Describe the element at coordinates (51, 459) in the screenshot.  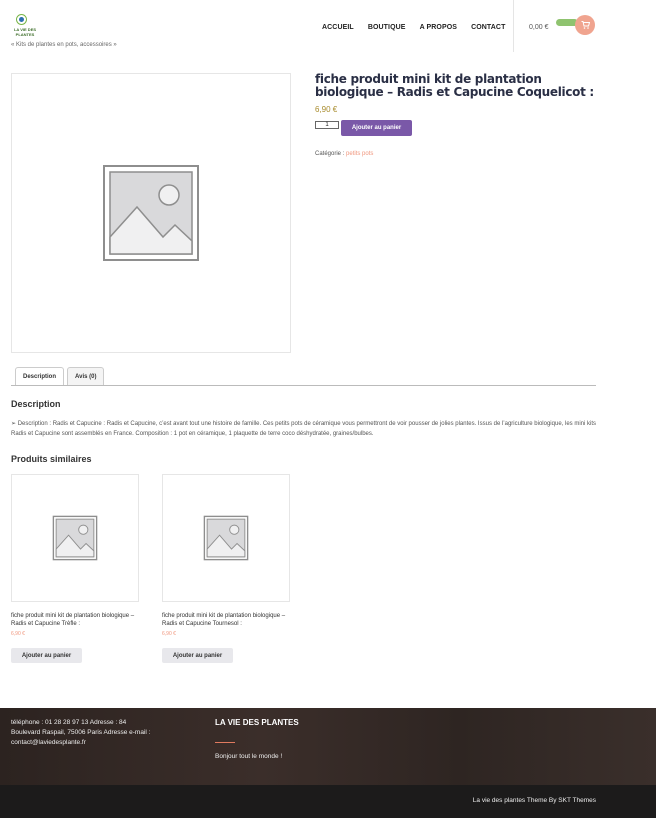
I see `related-heading: Produits similaires` at that location.